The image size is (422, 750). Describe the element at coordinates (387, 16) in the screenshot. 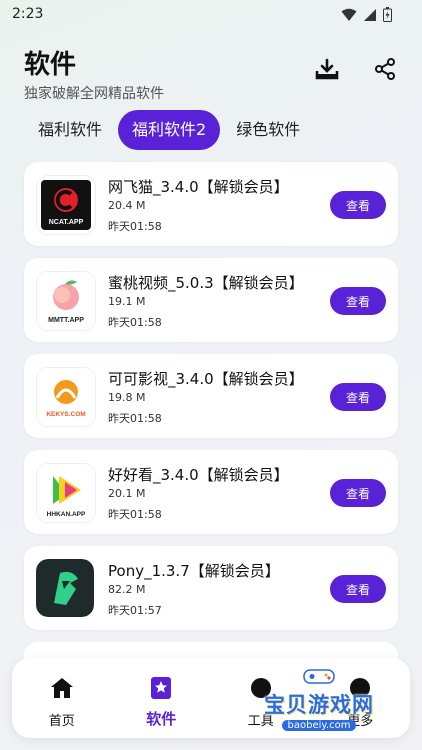

I see `battery-icon` at that location.